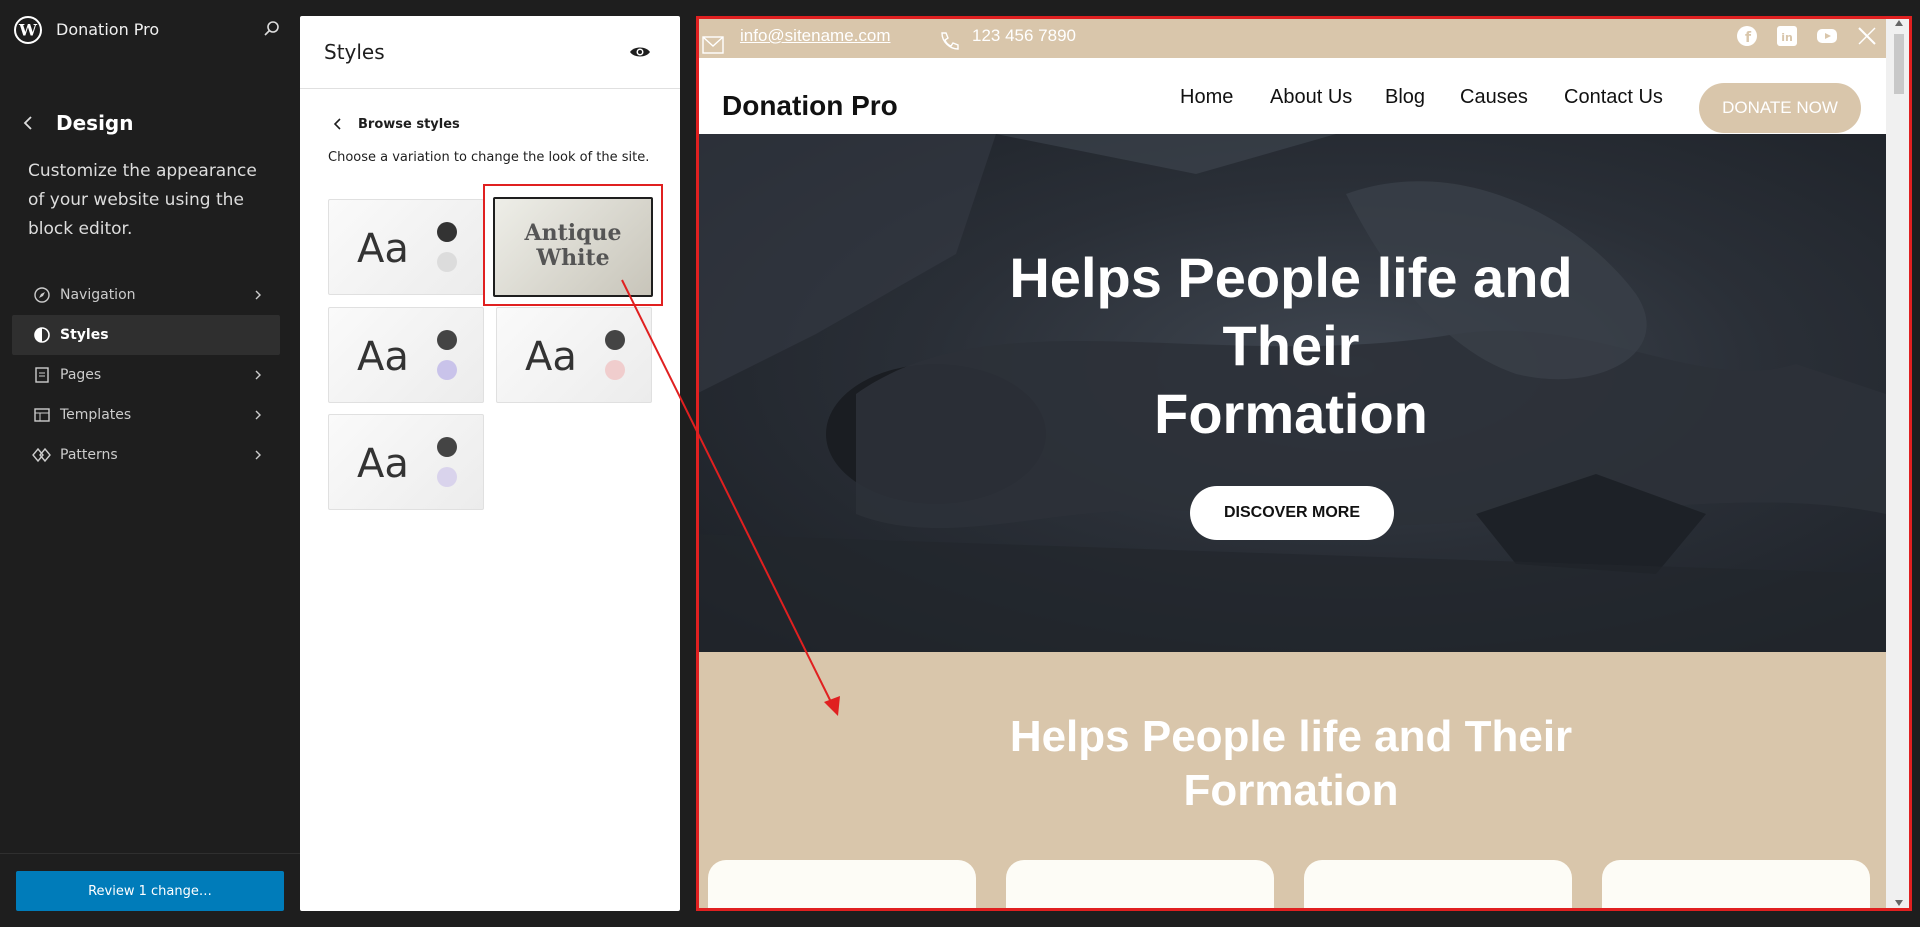 The image size is (1920, 927). Describe the element at coordinates (950, 41) in the screenshot. I see `phone-icon` at that location.